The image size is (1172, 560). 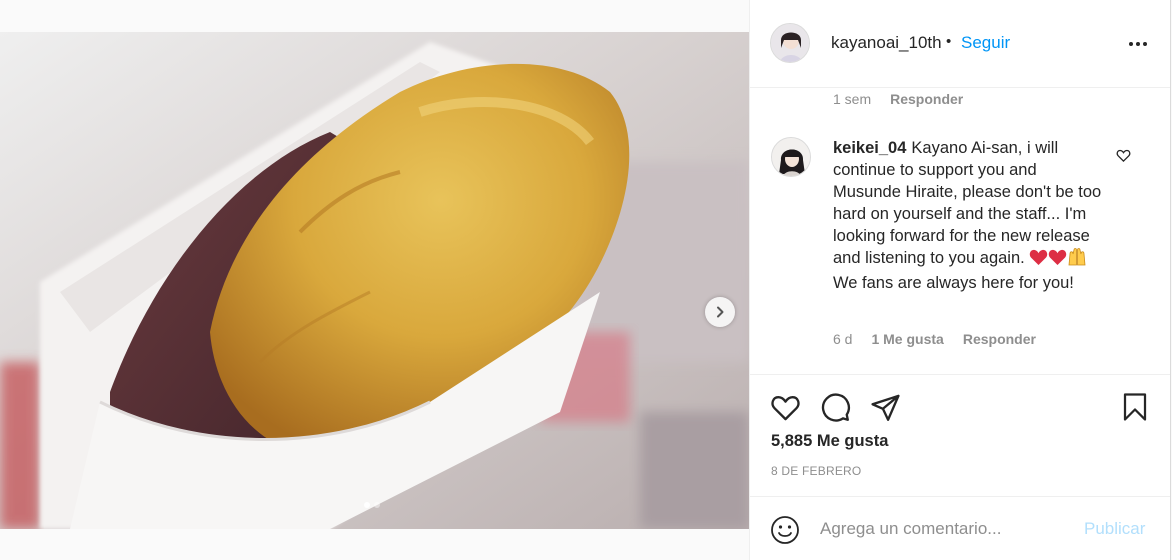 I want to click on more-options-button, so click(x=1138, y=44).